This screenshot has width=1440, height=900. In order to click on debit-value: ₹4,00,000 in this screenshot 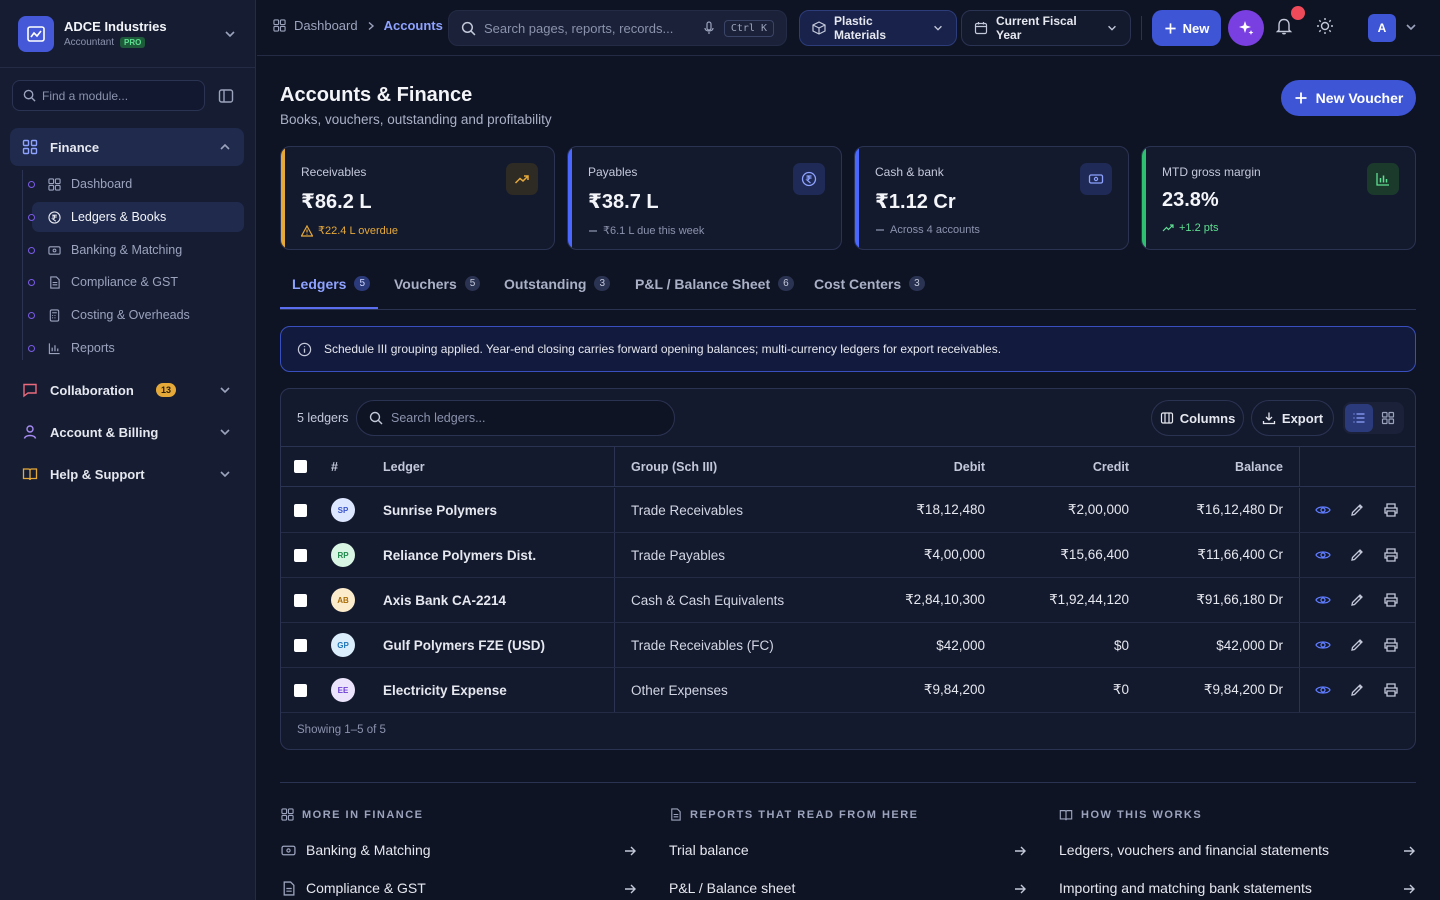, I will do `click(954, 554)`.